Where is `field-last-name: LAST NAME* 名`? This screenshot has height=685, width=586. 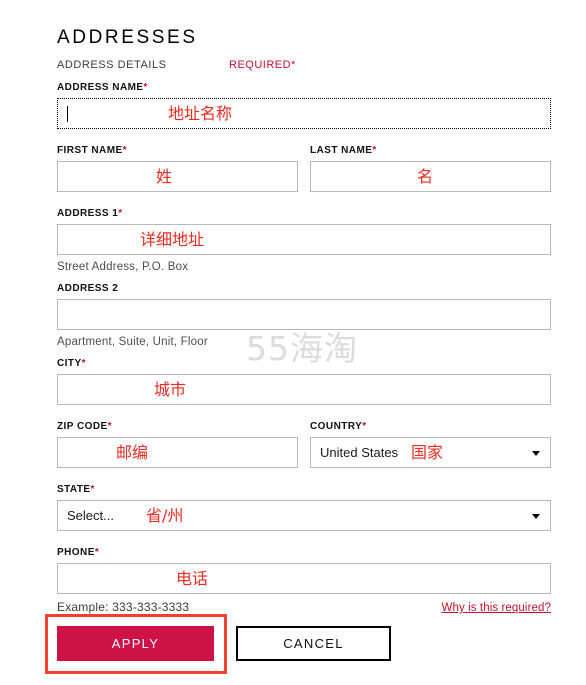 field-last-name: LAST NAME* 名 is located at coordinates (430, 168).